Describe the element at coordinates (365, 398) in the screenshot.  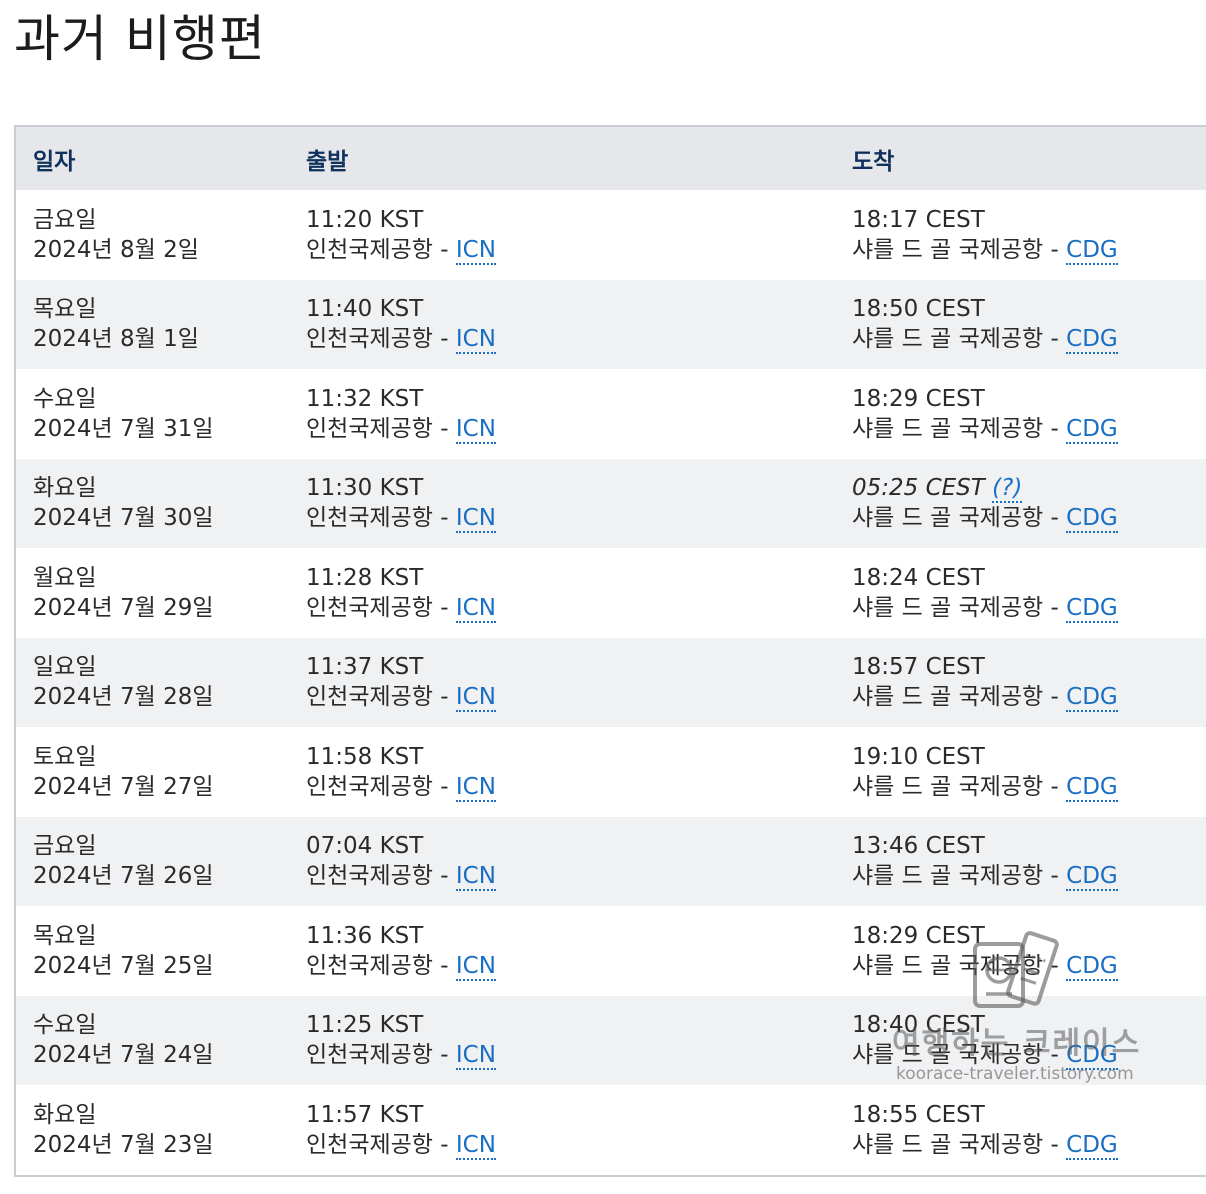
I see `departure-time: 11:32 KST` at that location.